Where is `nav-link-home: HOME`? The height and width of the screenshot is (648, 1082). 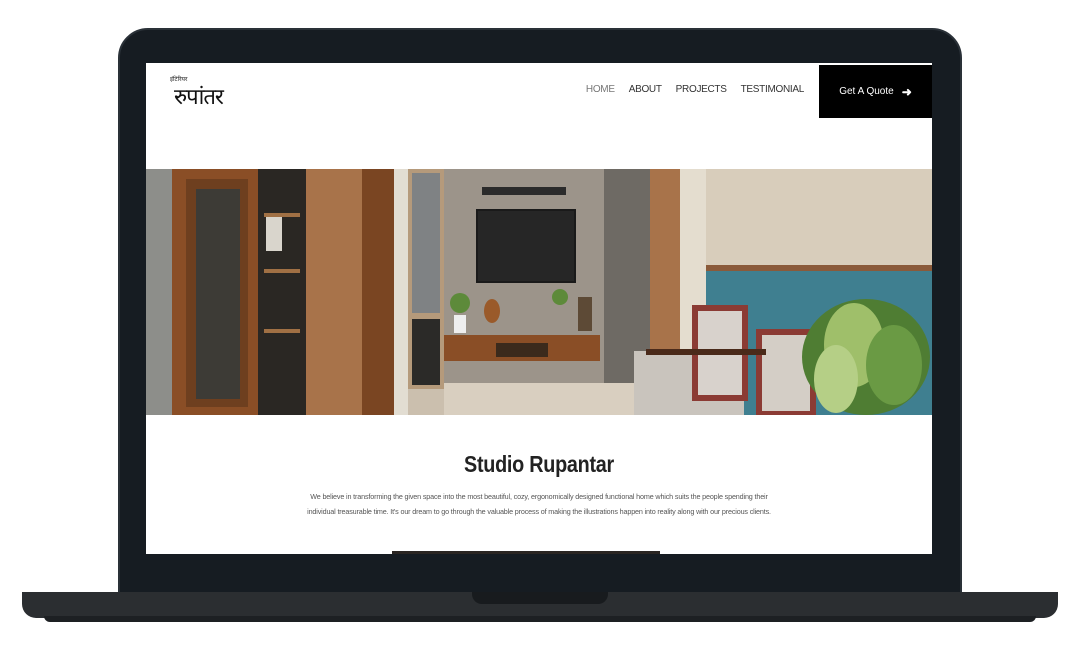
nav-link-home: HOME is located at coordinates (600, 89).